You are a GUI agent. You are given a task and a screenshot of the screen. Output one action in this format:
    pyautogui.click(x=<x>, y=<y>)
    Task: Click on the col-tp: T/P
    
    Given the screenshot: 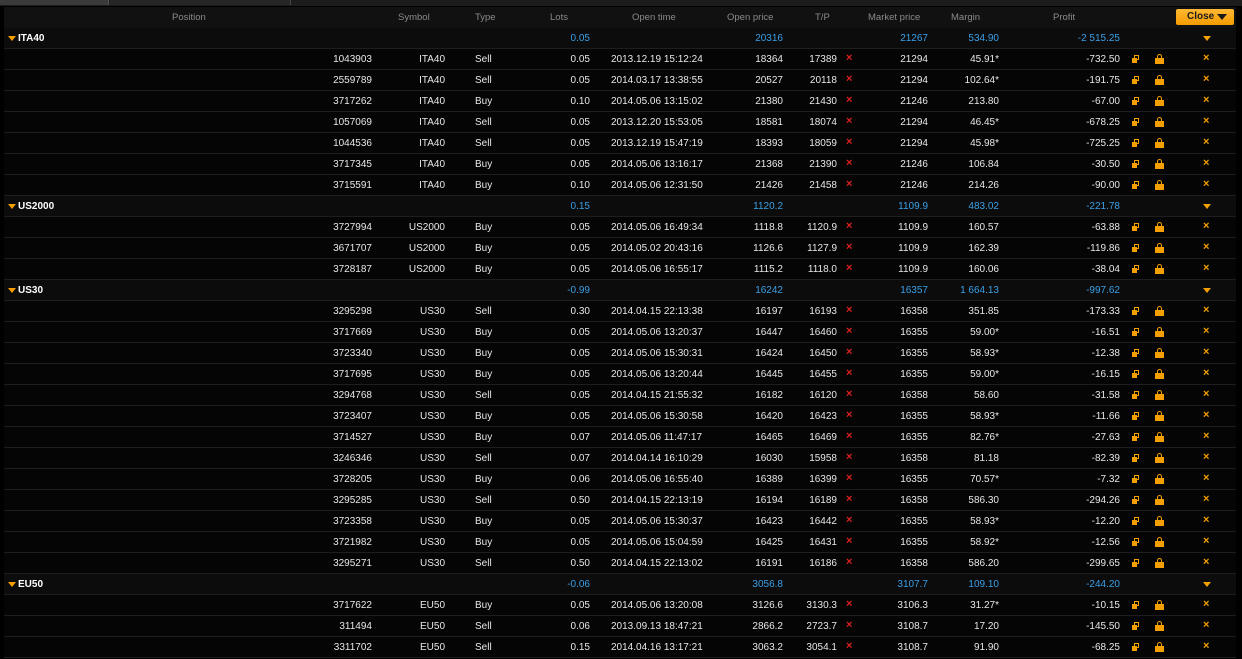 What is the action you would take?
    pyautogui.click(x=822, y=17)
    